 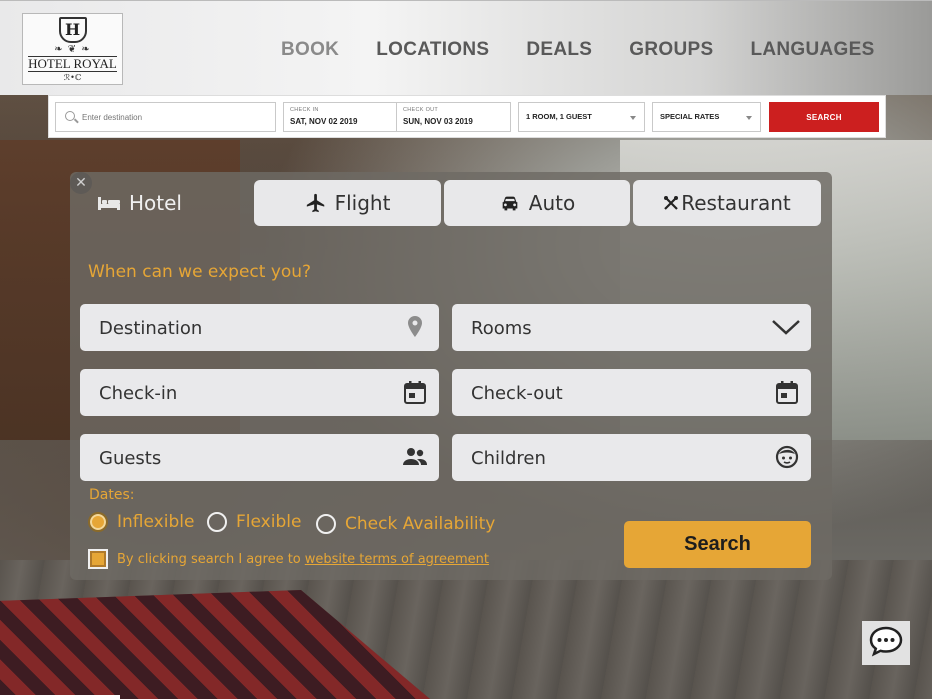 I want to click on search-button: Search, so click(x=717, y=544).